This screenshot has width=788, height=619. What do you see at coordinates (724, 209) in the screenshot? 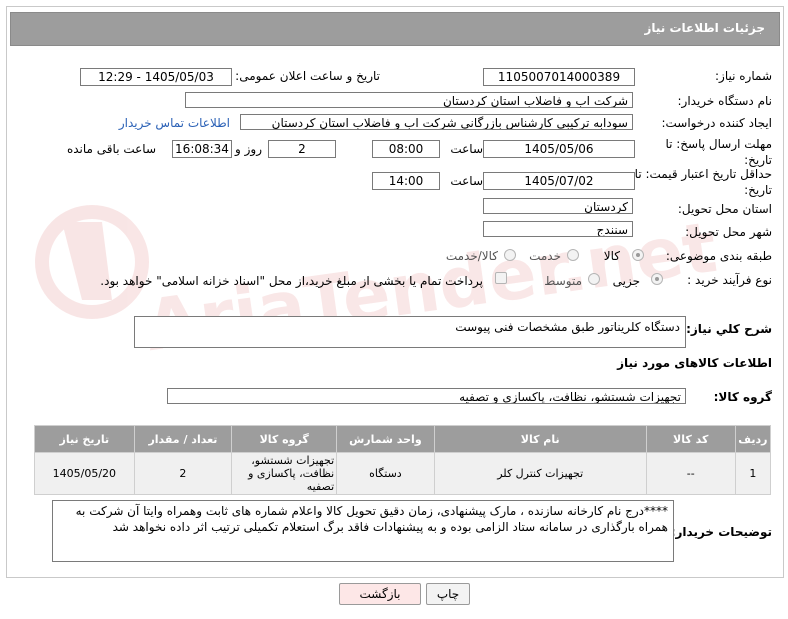
I see `province-label: استان محل تحویل:` at bounding box center [724, 209].